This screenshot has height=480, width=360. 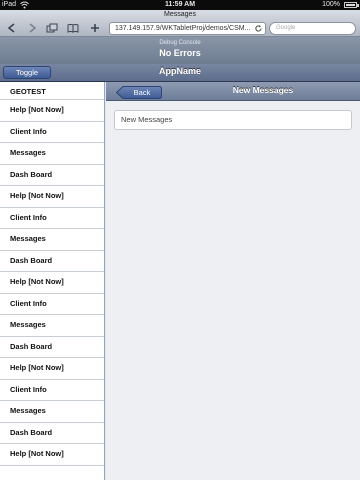 I want to click on browser-page-title: Messages, so click(x=180, y=14).